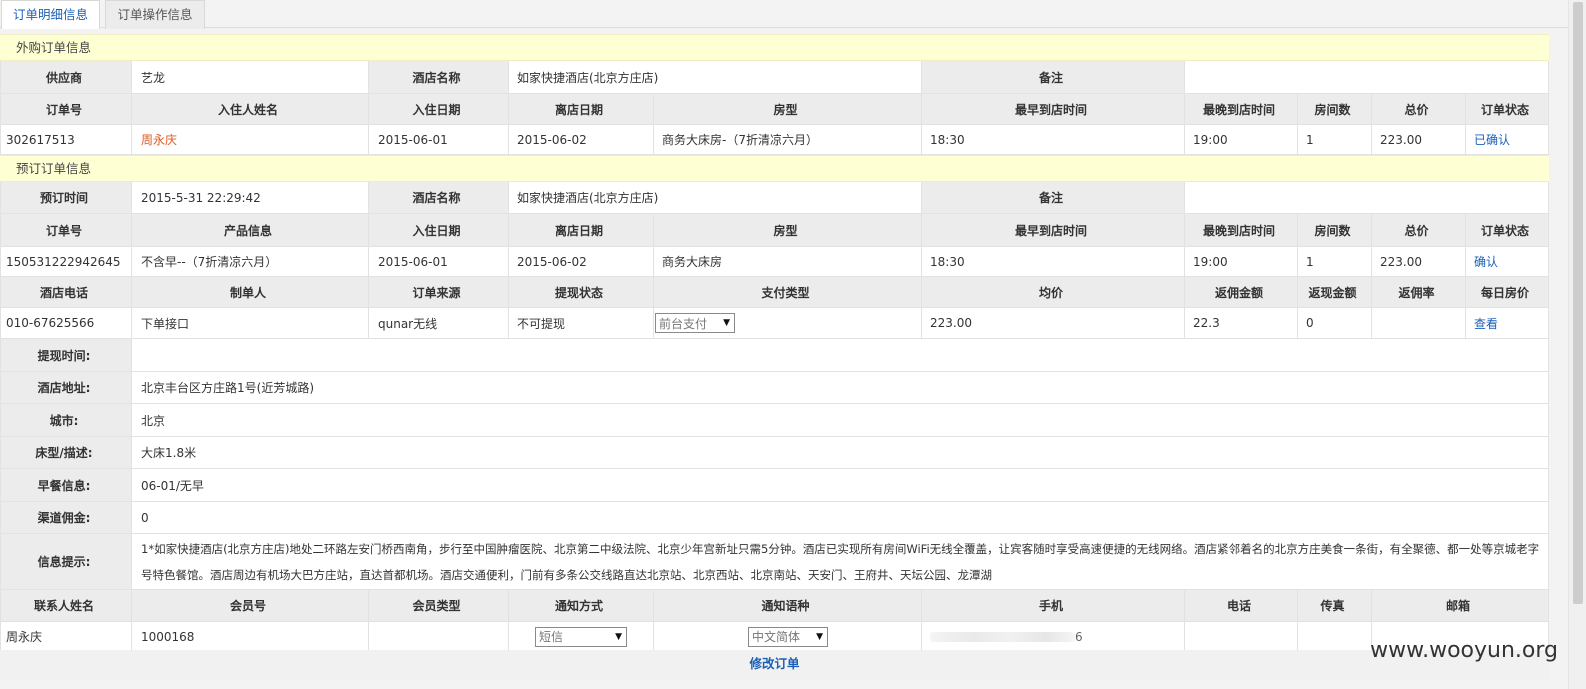  What do you see at coordinates (788, 605) in the screenshot?
I see `col-notify-lang: 通知语种` at bounding box center [788, 605].